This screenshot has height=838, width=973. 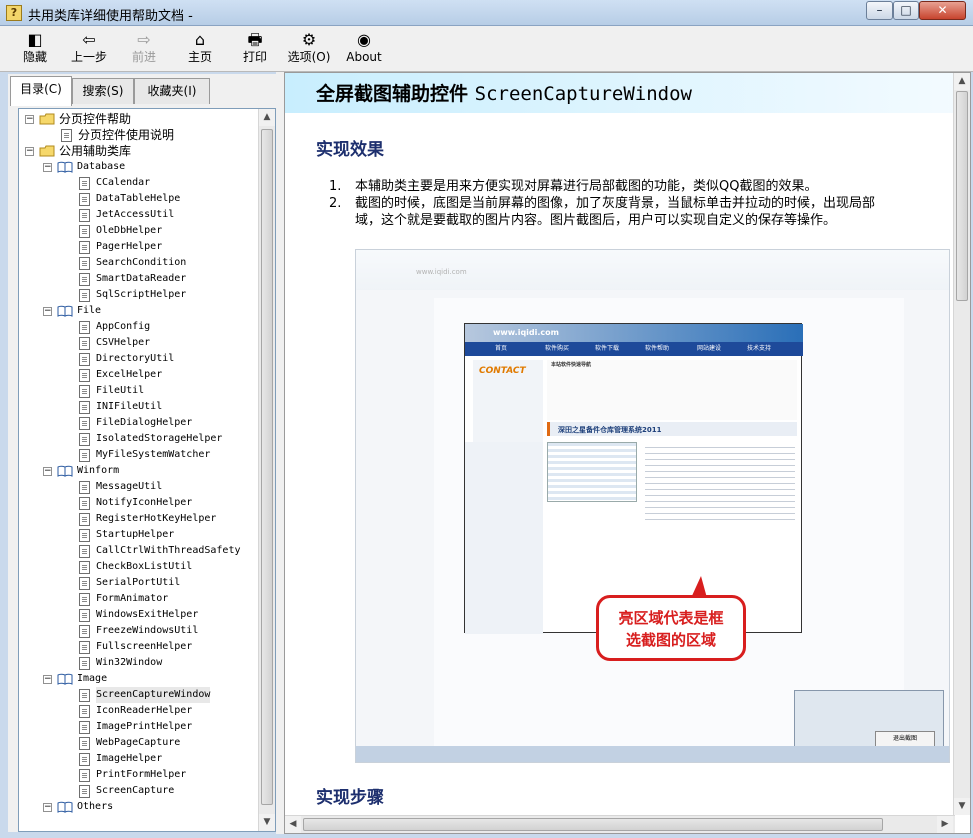 I want to click on tree-row: SmartDataReader, so click(x=139, y=279).